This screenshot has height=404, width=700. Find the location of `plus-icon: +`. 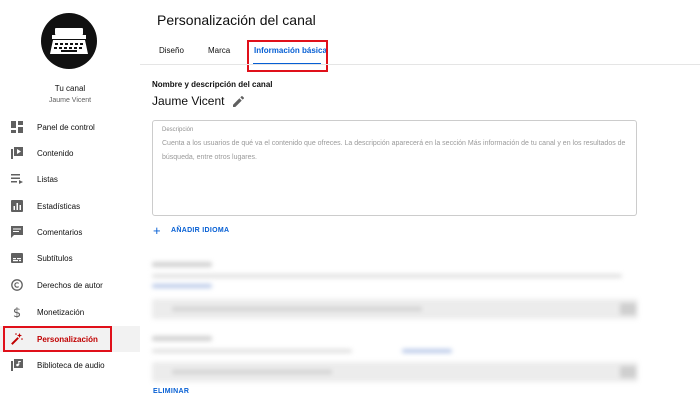

plus-icon: + is located at coordinates (157, 230).